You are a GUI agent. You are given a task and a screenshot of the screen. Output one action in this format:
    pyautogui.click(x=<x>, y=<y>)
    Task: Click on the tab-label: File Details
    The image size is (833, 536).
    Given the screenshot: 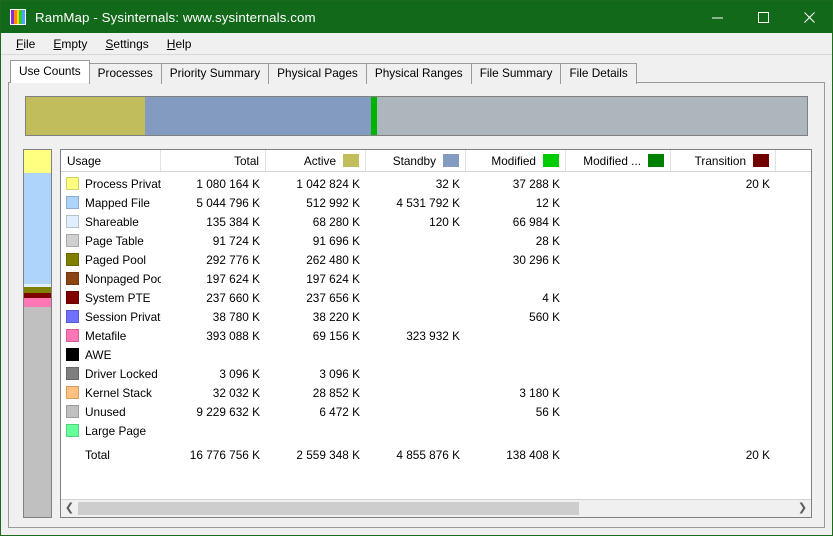 What is the action you would take?
    pyautogui.click(x=598, y=73)
    